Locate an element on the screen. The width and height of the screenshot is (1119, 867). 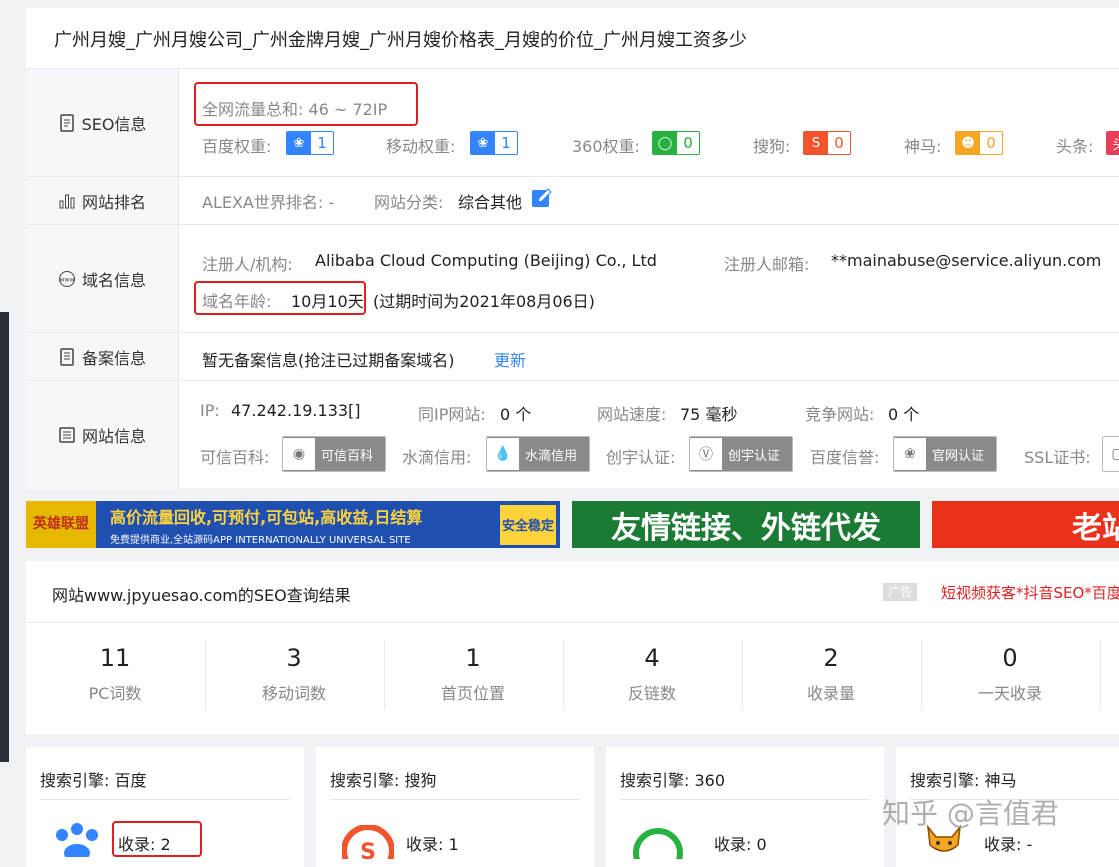
cert-kexin-badge: ◉ 可信百科 is located at coordinates (334, 454).